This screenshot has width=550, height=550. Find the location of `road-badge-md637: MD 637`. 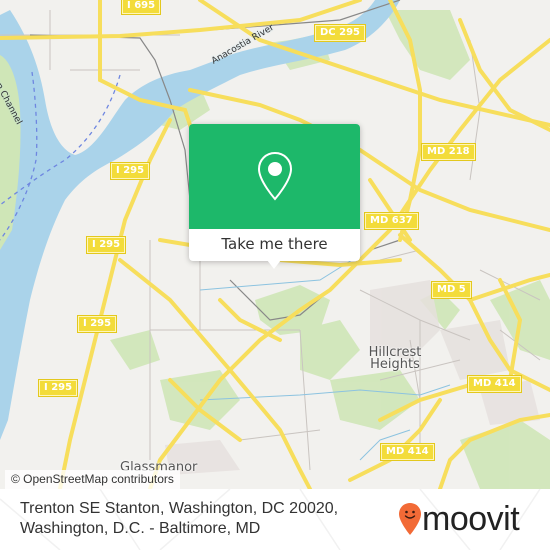

road-badge-md637: MD 637 is located at coordinates (391, 221).